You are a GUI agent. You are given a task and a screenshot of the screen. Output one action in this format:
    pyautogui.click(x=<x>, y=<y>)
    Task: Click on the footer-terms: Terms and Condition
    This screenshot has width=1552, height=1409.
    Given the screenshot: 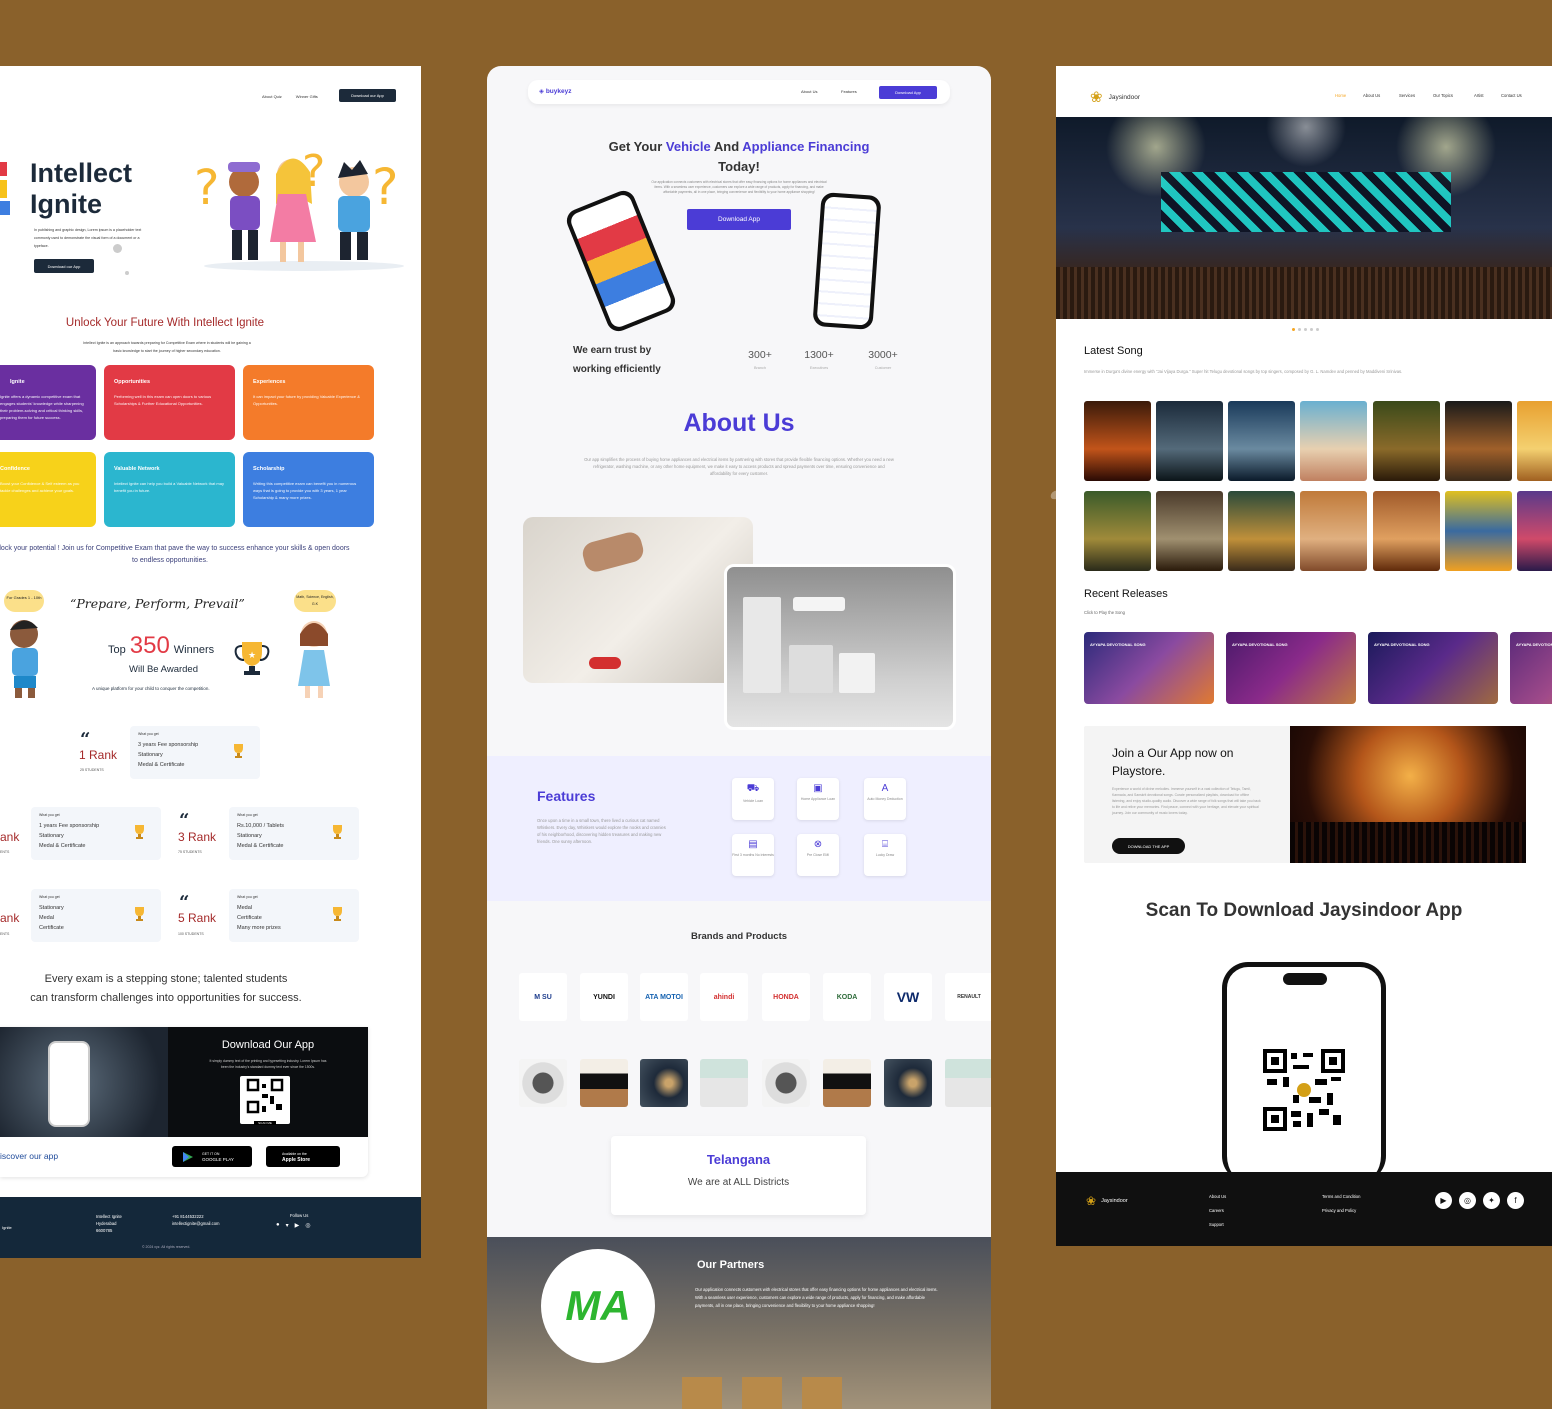 What is the action you would take?
    pyautogui.click(x=1341, y=1197)
    